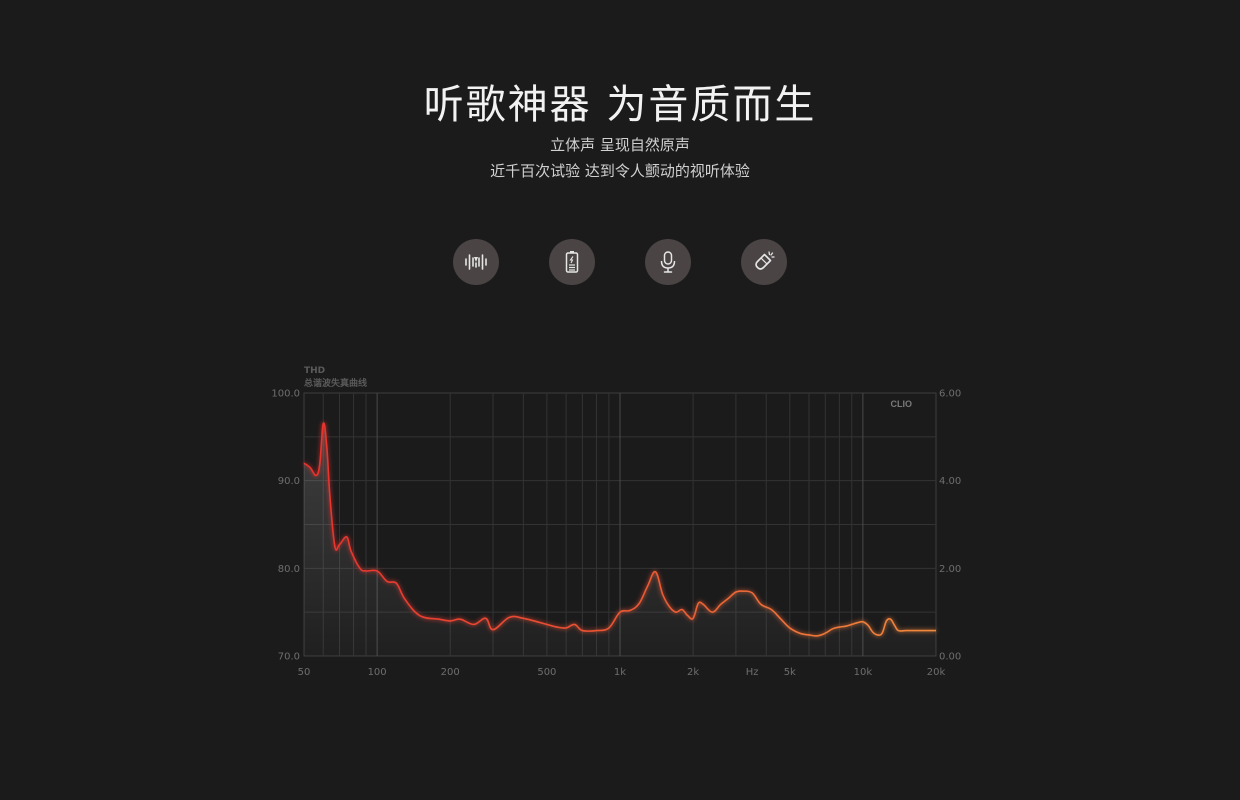 This screenshot has height=800, width=1240. I want to click on x-tick-label: 200, so click(450, 672).